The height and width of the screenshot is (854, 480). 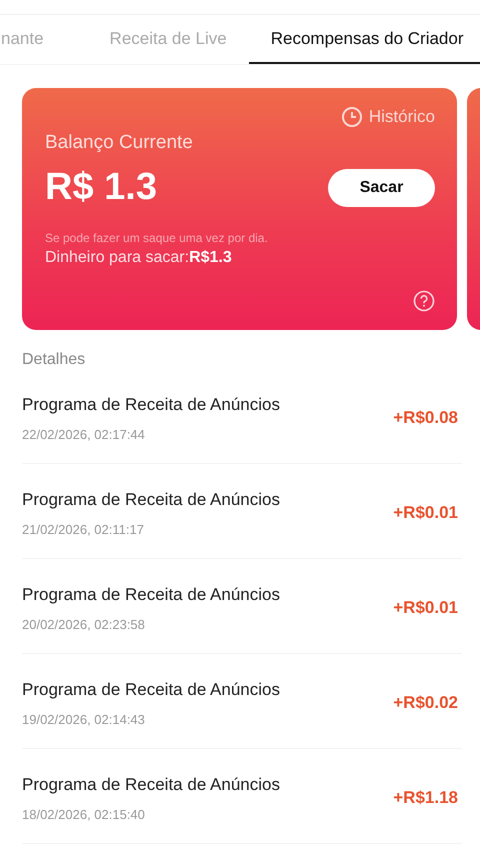 I want to click on balance-amount: R$ 1.3, so click(x=101, y=187).